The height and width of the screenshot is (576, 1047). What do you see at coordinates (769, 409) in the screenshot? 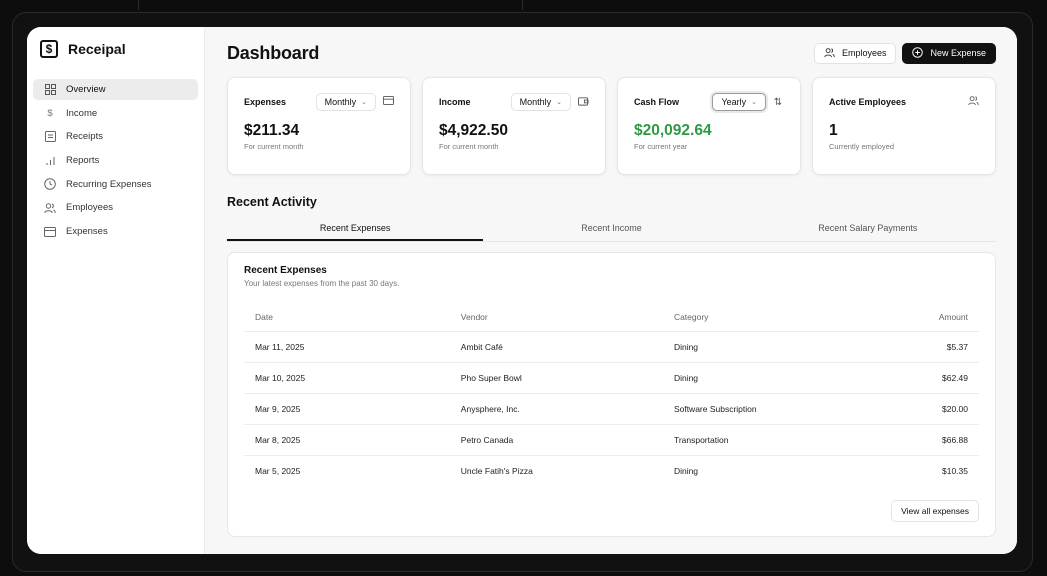
I see `category-cell: Software Subscription` at bounding box center [769, 409].